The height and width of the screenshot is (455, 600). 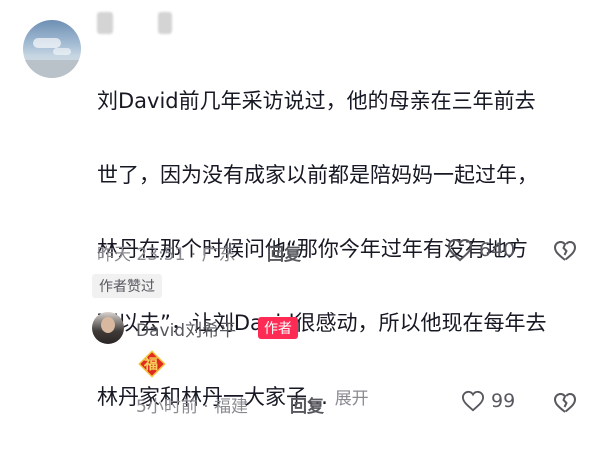 What do you see at coordinates (316, 101) in the screenshot?
I see `comment-line: 刘David前几年采访说过，他的母亲在三年前去` at bounding box center [316, 101].